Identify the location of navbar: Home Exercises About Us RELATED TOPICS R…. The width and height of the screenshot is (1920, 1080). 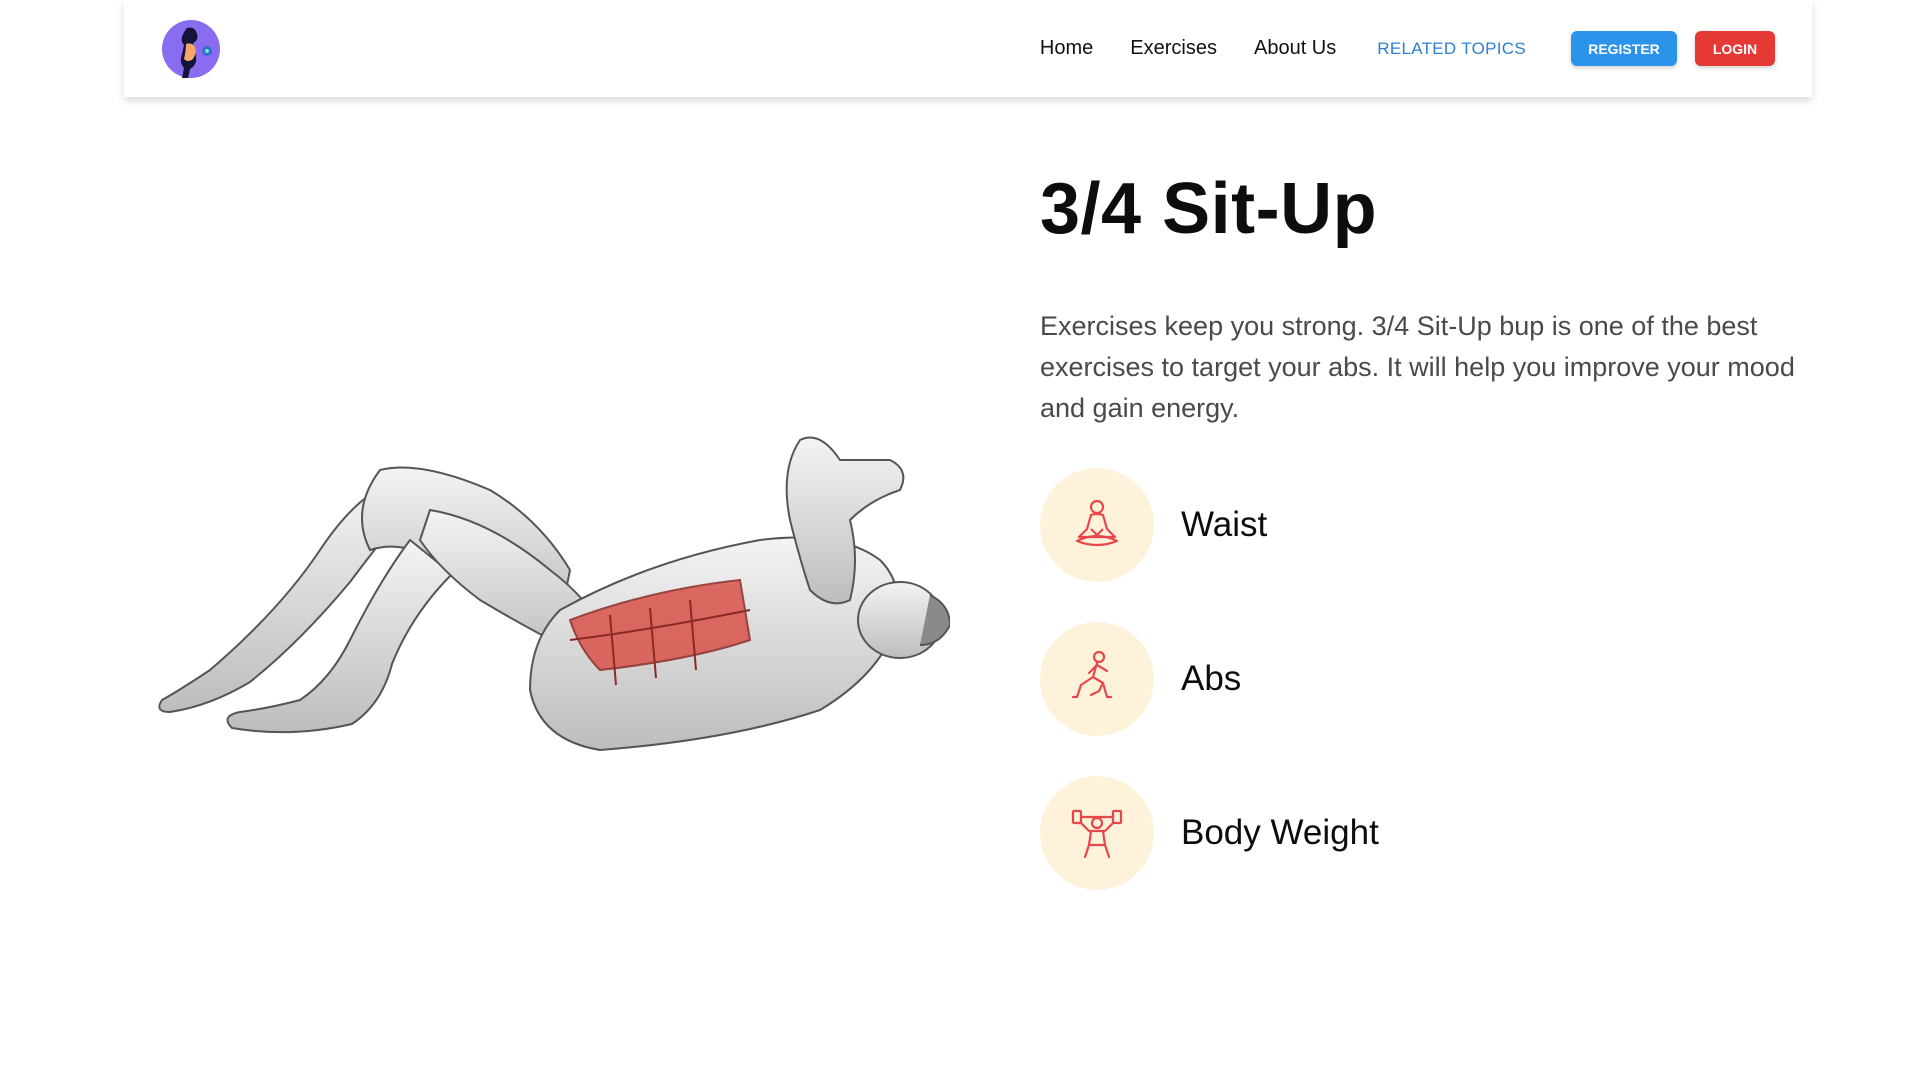
(968, 48).